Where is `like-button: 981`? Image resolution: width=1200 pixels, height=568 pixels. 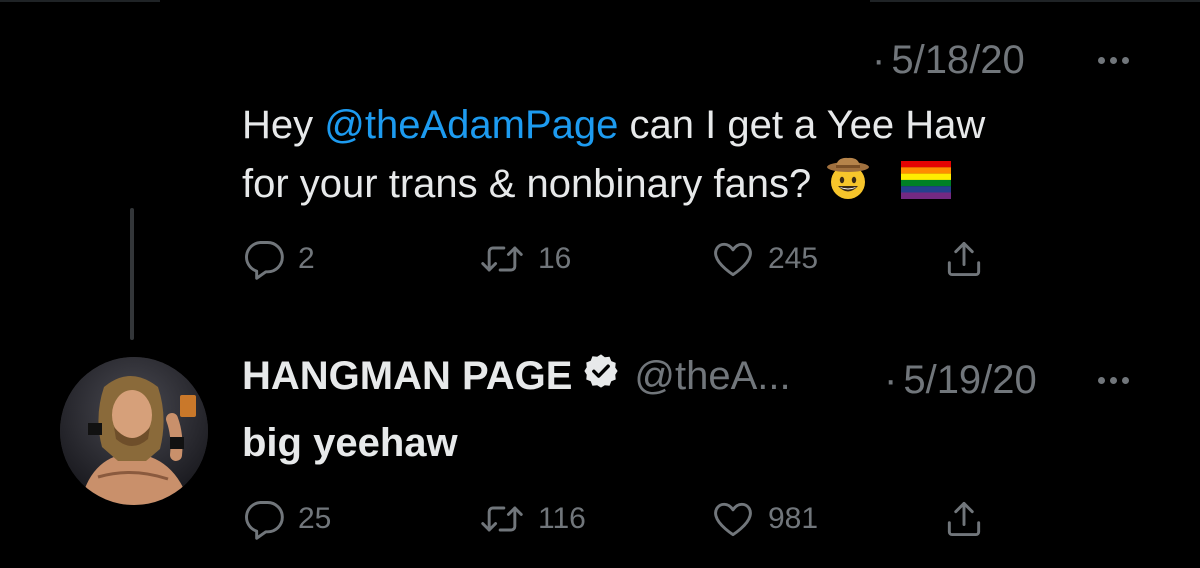
like-button: 981 is located at coordinates (764, 519).